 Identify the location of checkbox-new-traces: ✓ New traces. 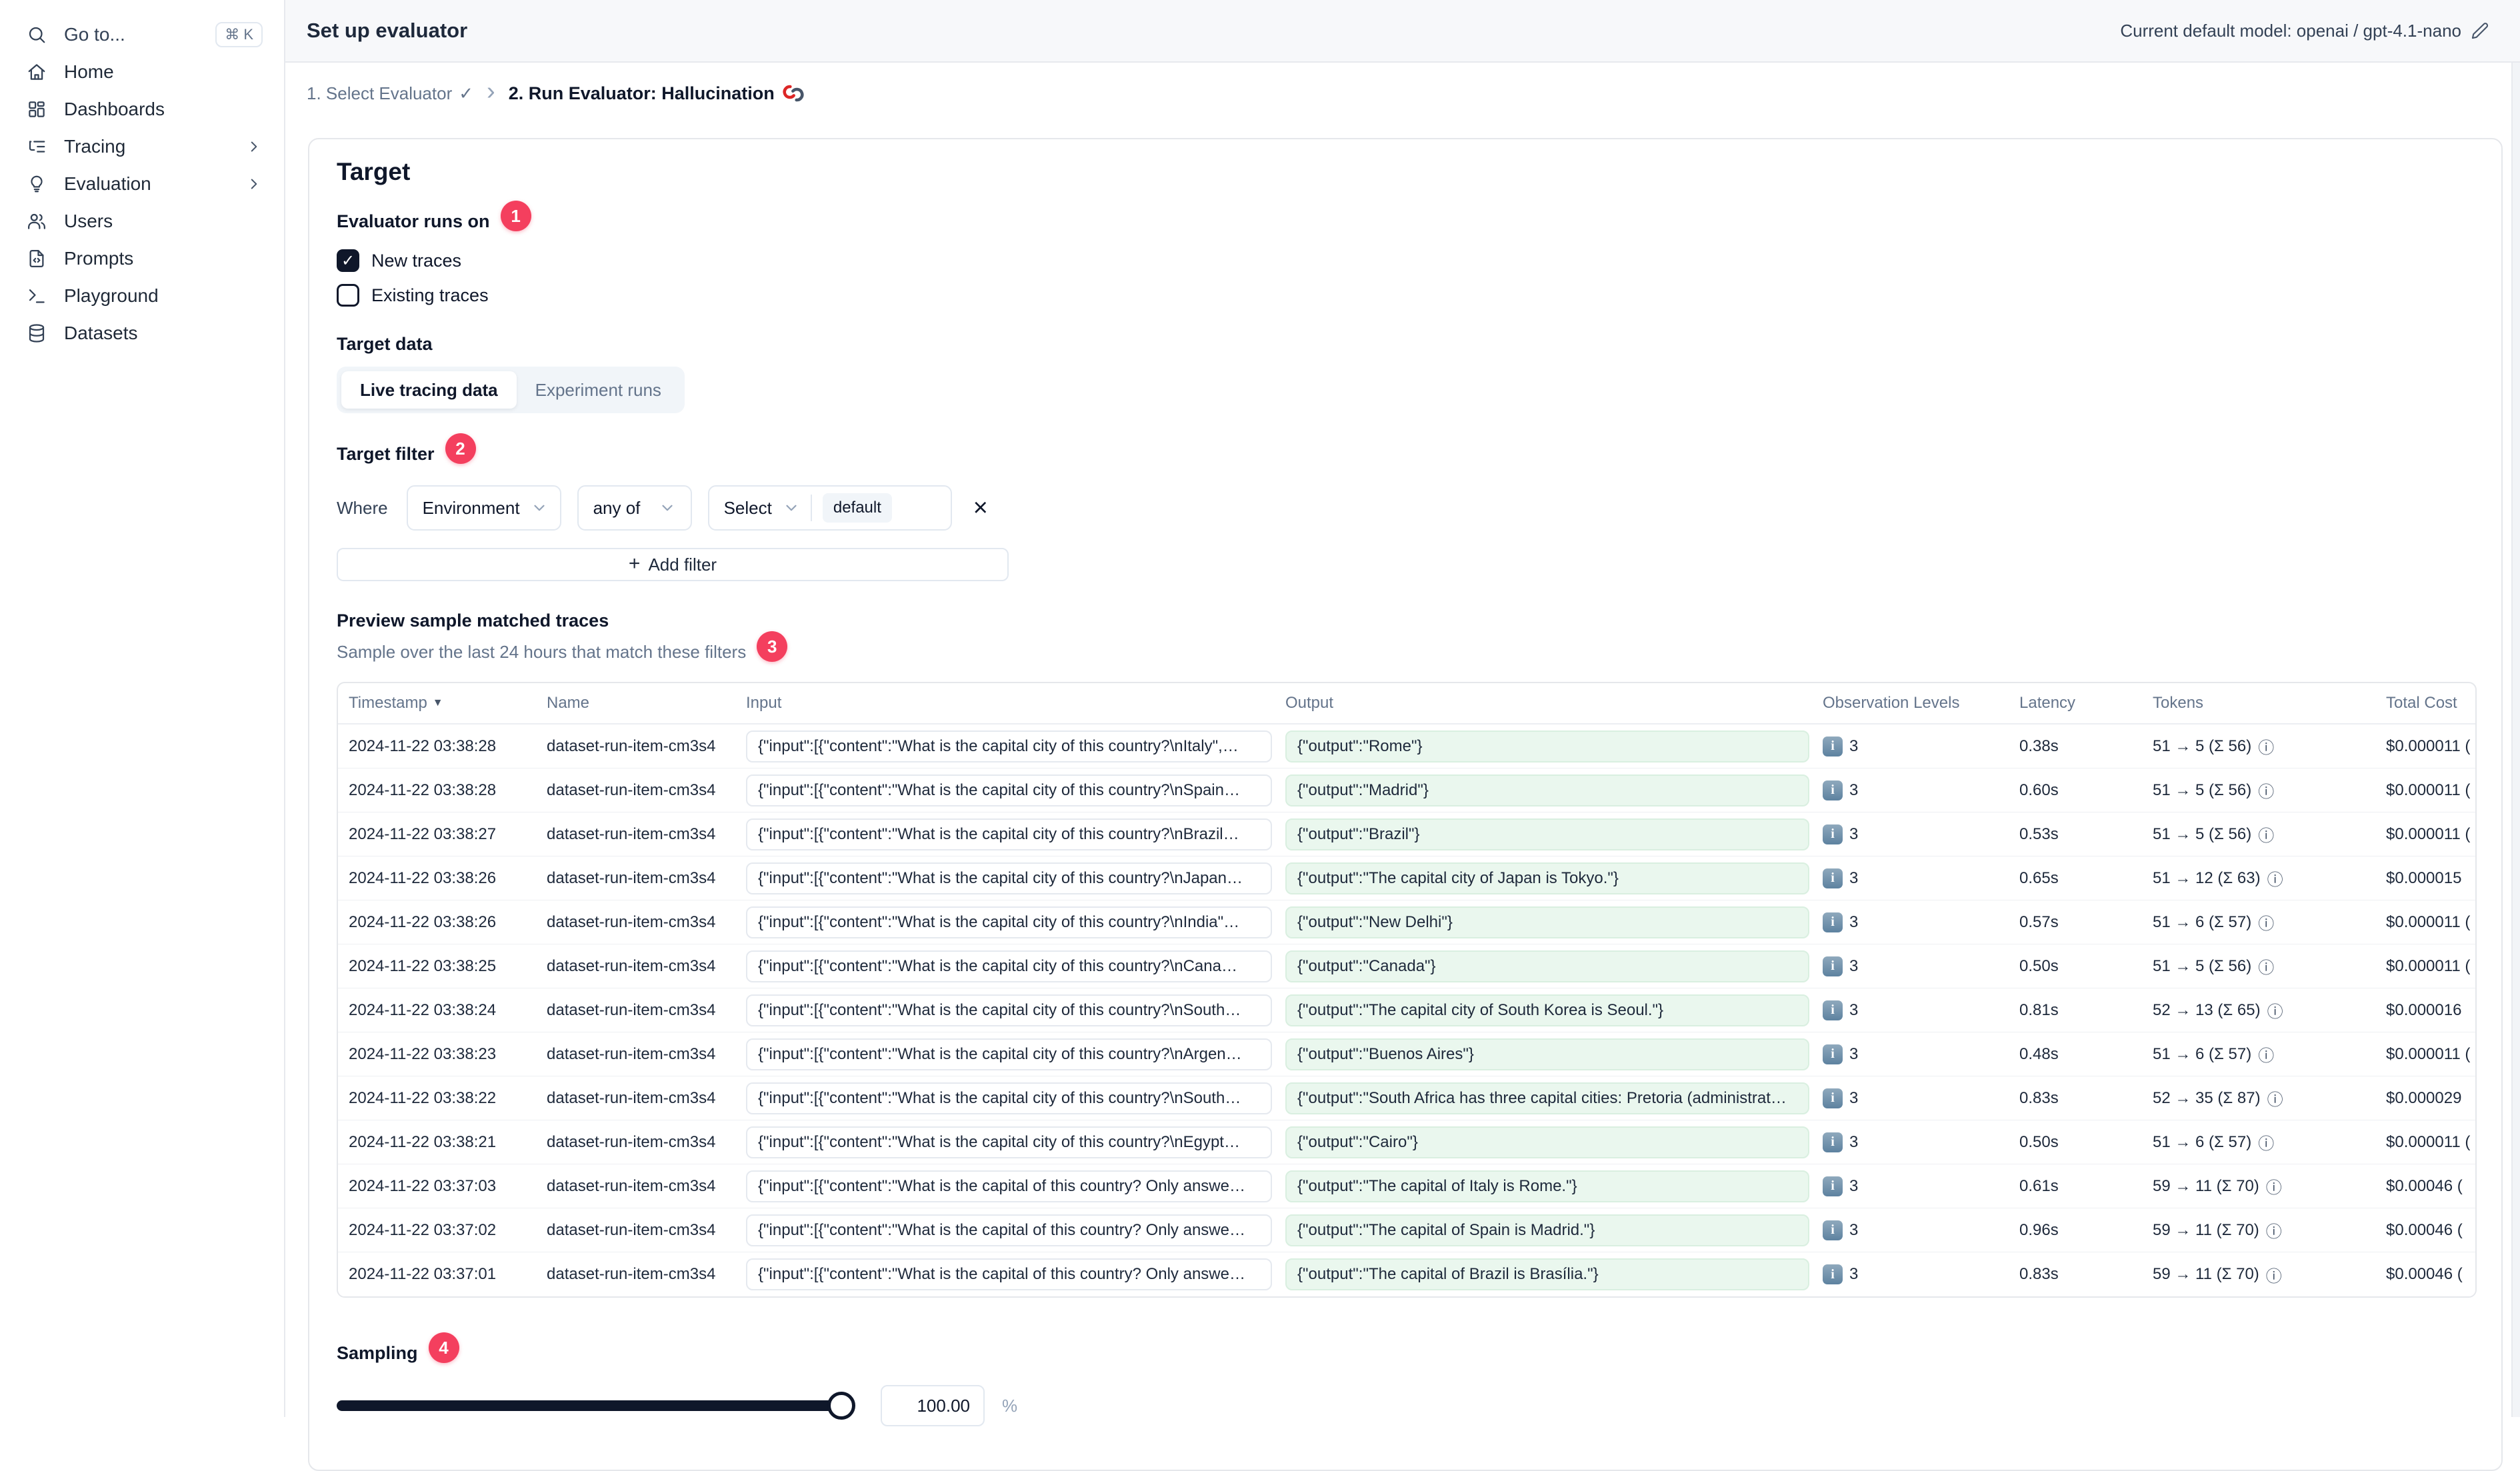
(1406, 260).